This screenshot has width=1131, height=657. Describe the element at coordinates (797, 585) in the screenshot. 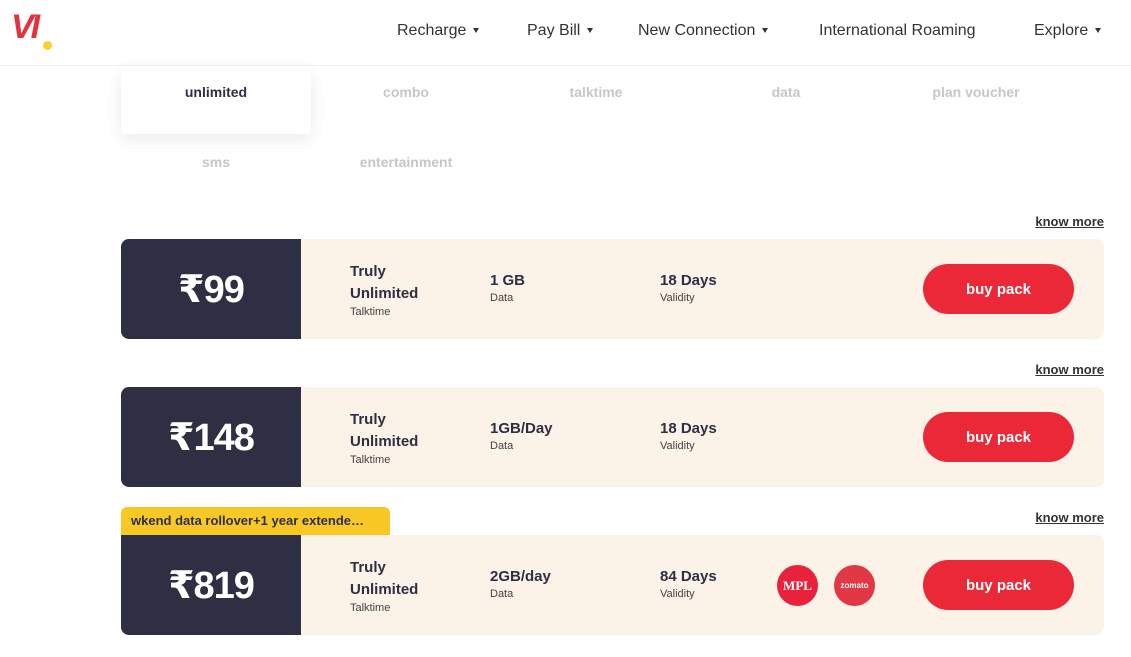

I see `mpl-logo-icon: MPL` at that location.